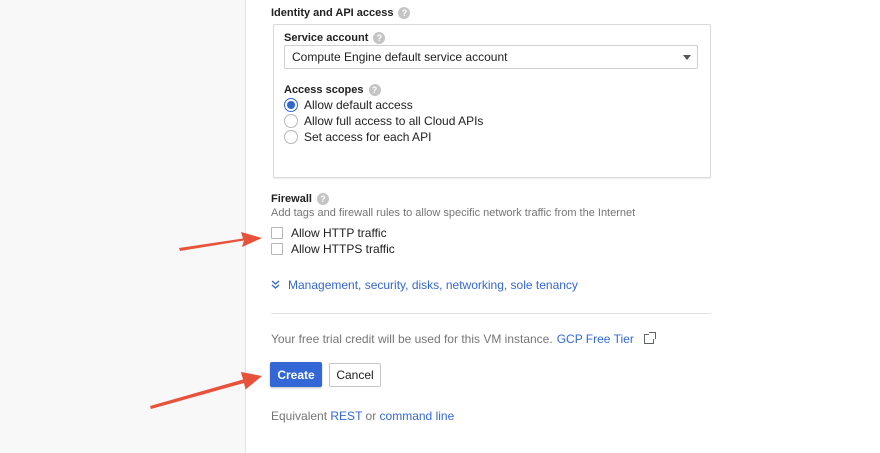 Image resolution: width=880 pixels, height=453 pixels. What do you see at coordinates (371, 416) in the screenshot?
I see `equivalent-or: or` at bounding box center [371, 416].